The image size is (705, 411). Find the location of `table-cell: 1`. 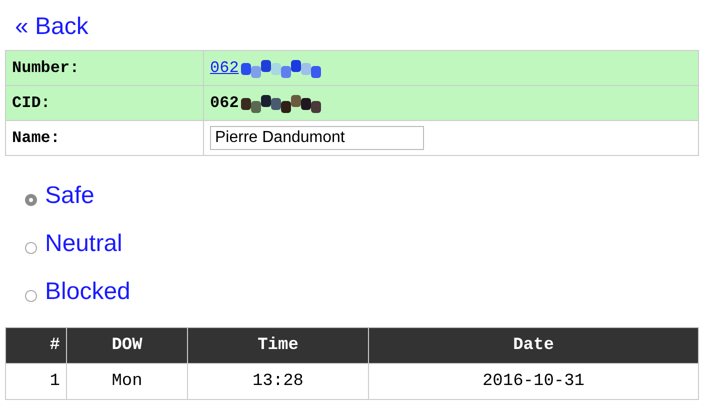

table-cell: 1 is located at coordinates (36, 382).